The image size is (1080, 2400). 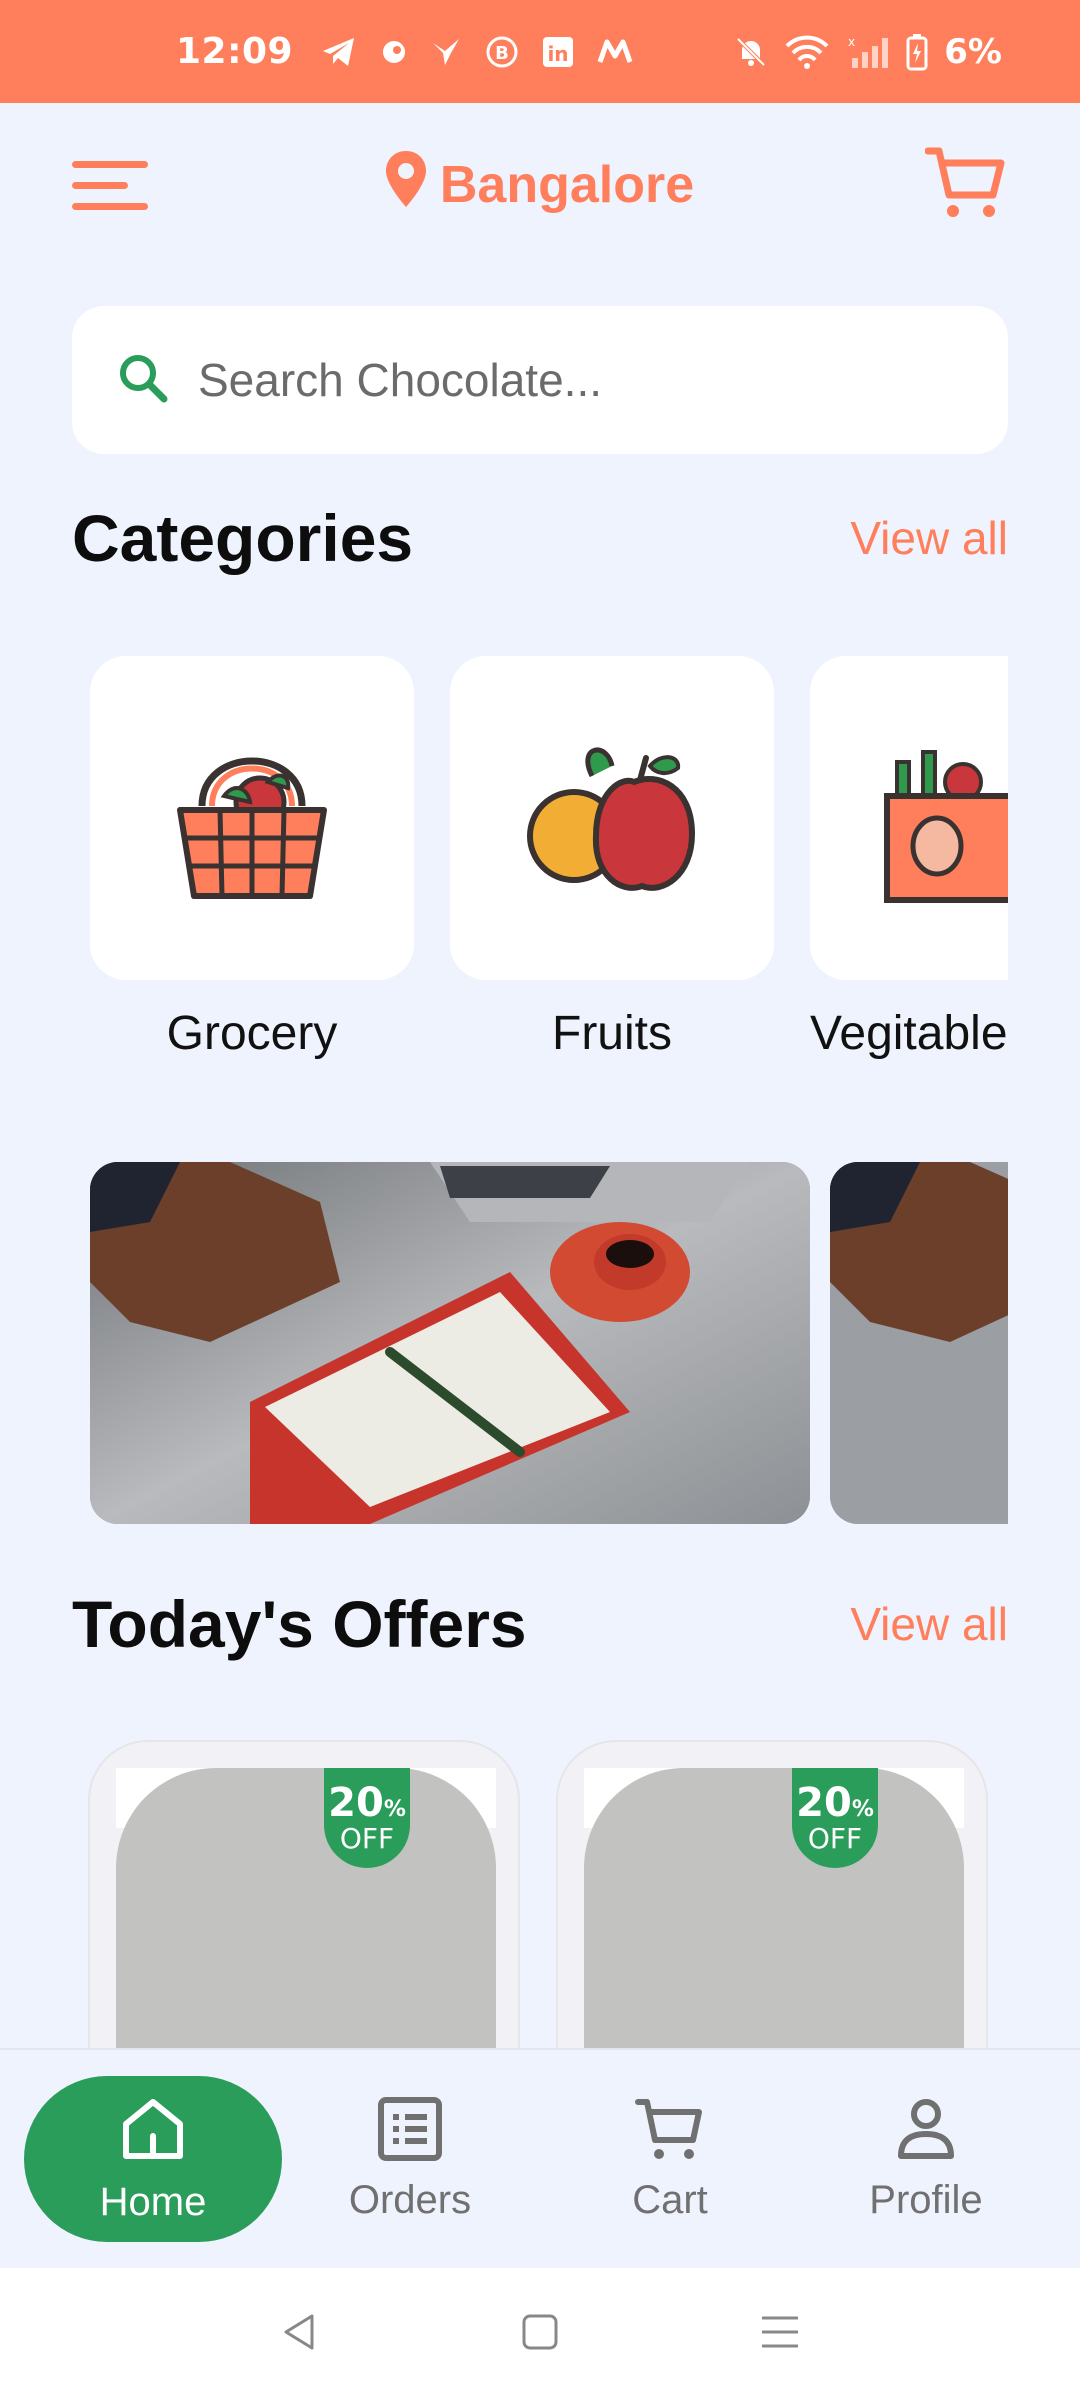 I want to click on menu-button, so click(x=113, y=185).